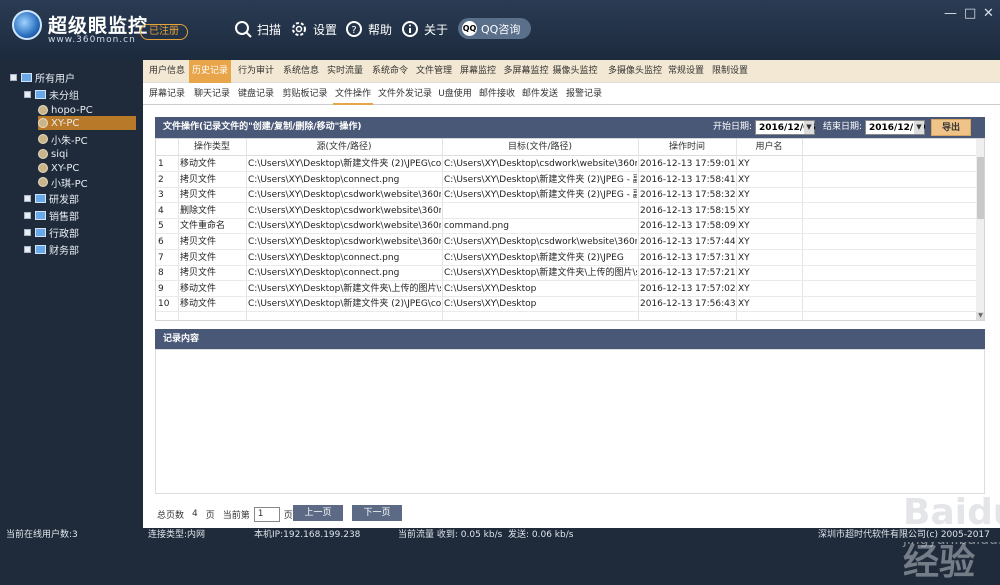 The height and width of the screenshot is (585, 1000). What do you see at coordinates (51, 232) in the screenshot?
I see `tree-group: 行政部` at bounding box center [51, 232].